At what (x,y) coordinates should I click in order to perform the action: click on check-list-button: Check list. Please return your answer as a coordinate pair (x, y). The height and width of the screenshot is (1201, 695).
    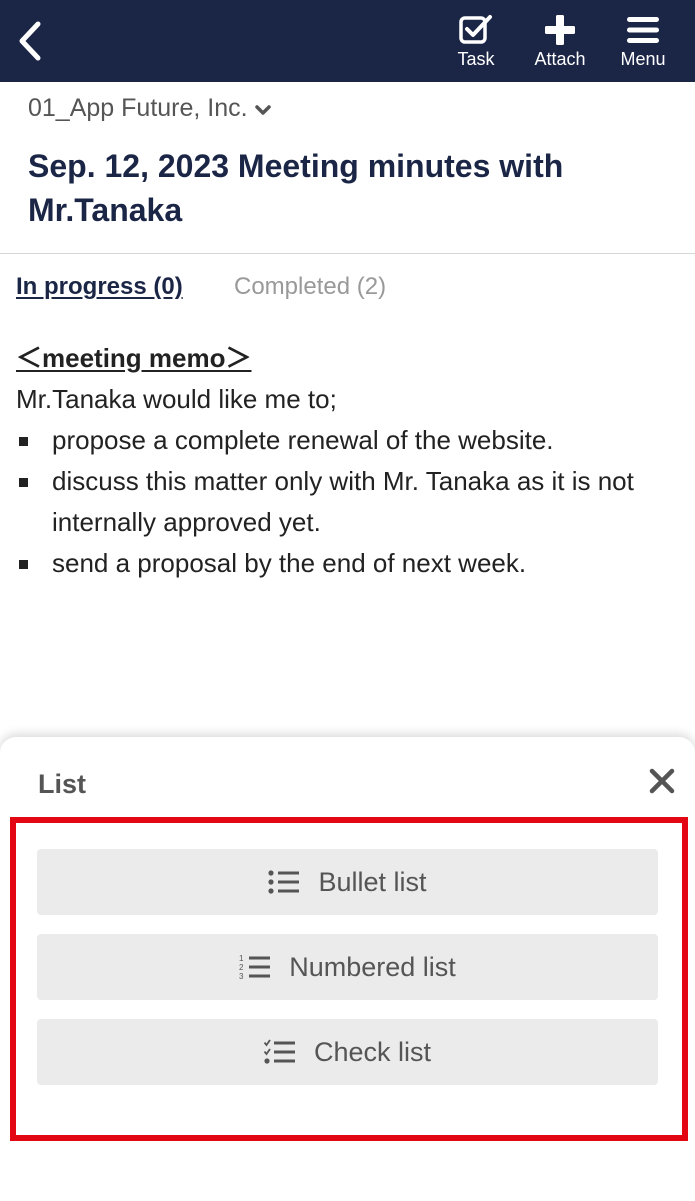
    Looking at the image, I should click on (347, 1052).